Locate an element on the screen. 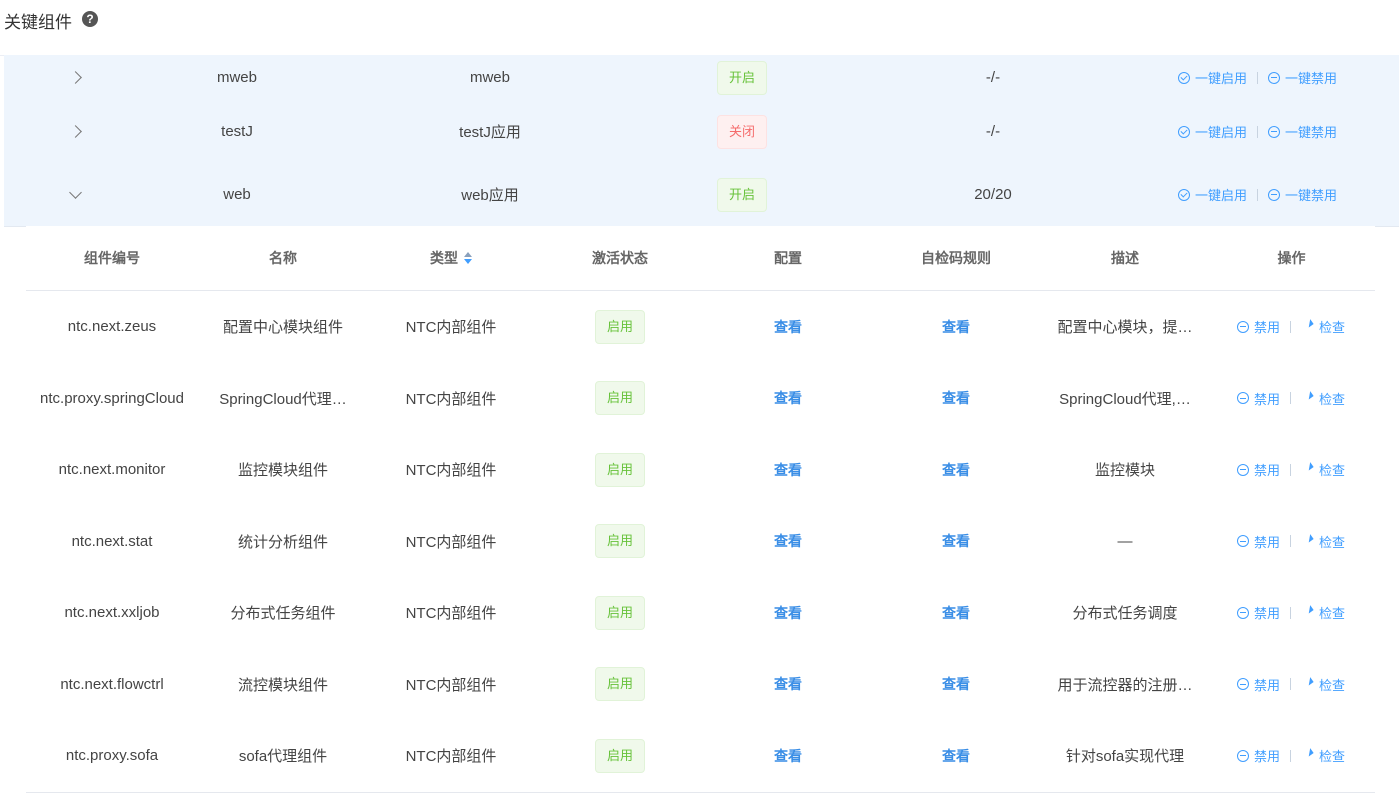 The image size is (1399, 793). rule-view-cell: 查看 is located at coordinates (956, 327).